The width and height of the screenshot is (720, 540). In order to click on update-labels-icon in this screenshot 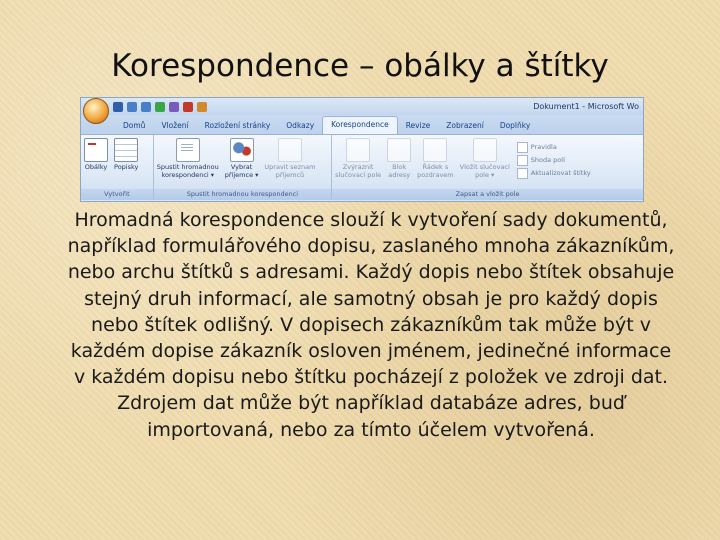, I will do `click(522, 173)`.